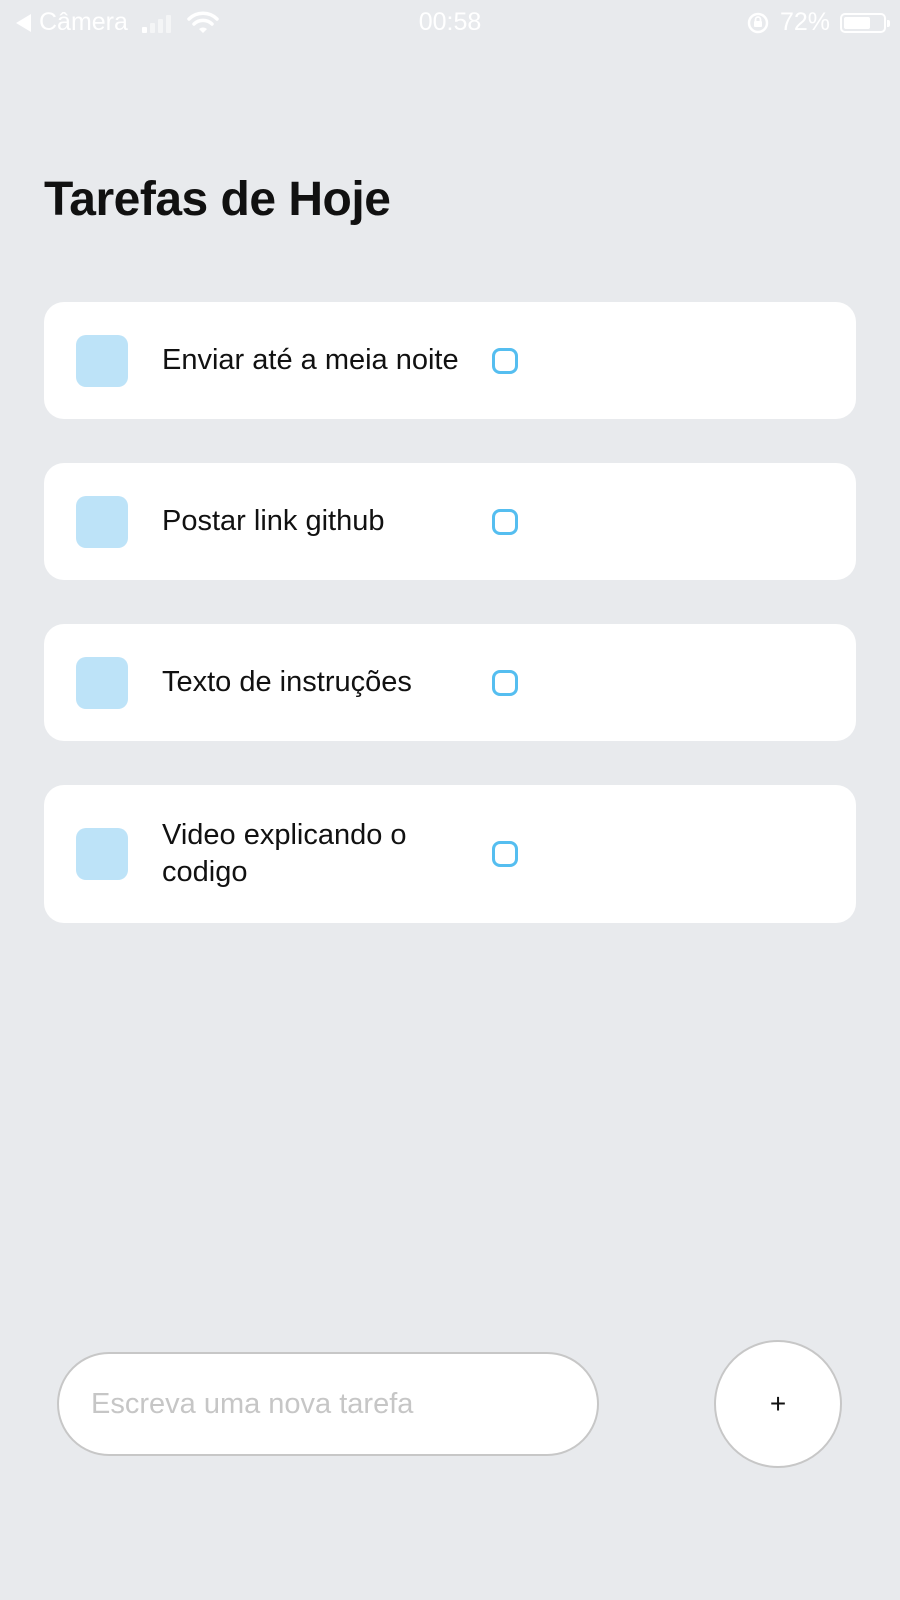 This screenshot has width=900, height=1600. What do you see at coordinates (328, 1404) in the screenshot?
I see `new-task-input` at bounding box center [328, 1404].